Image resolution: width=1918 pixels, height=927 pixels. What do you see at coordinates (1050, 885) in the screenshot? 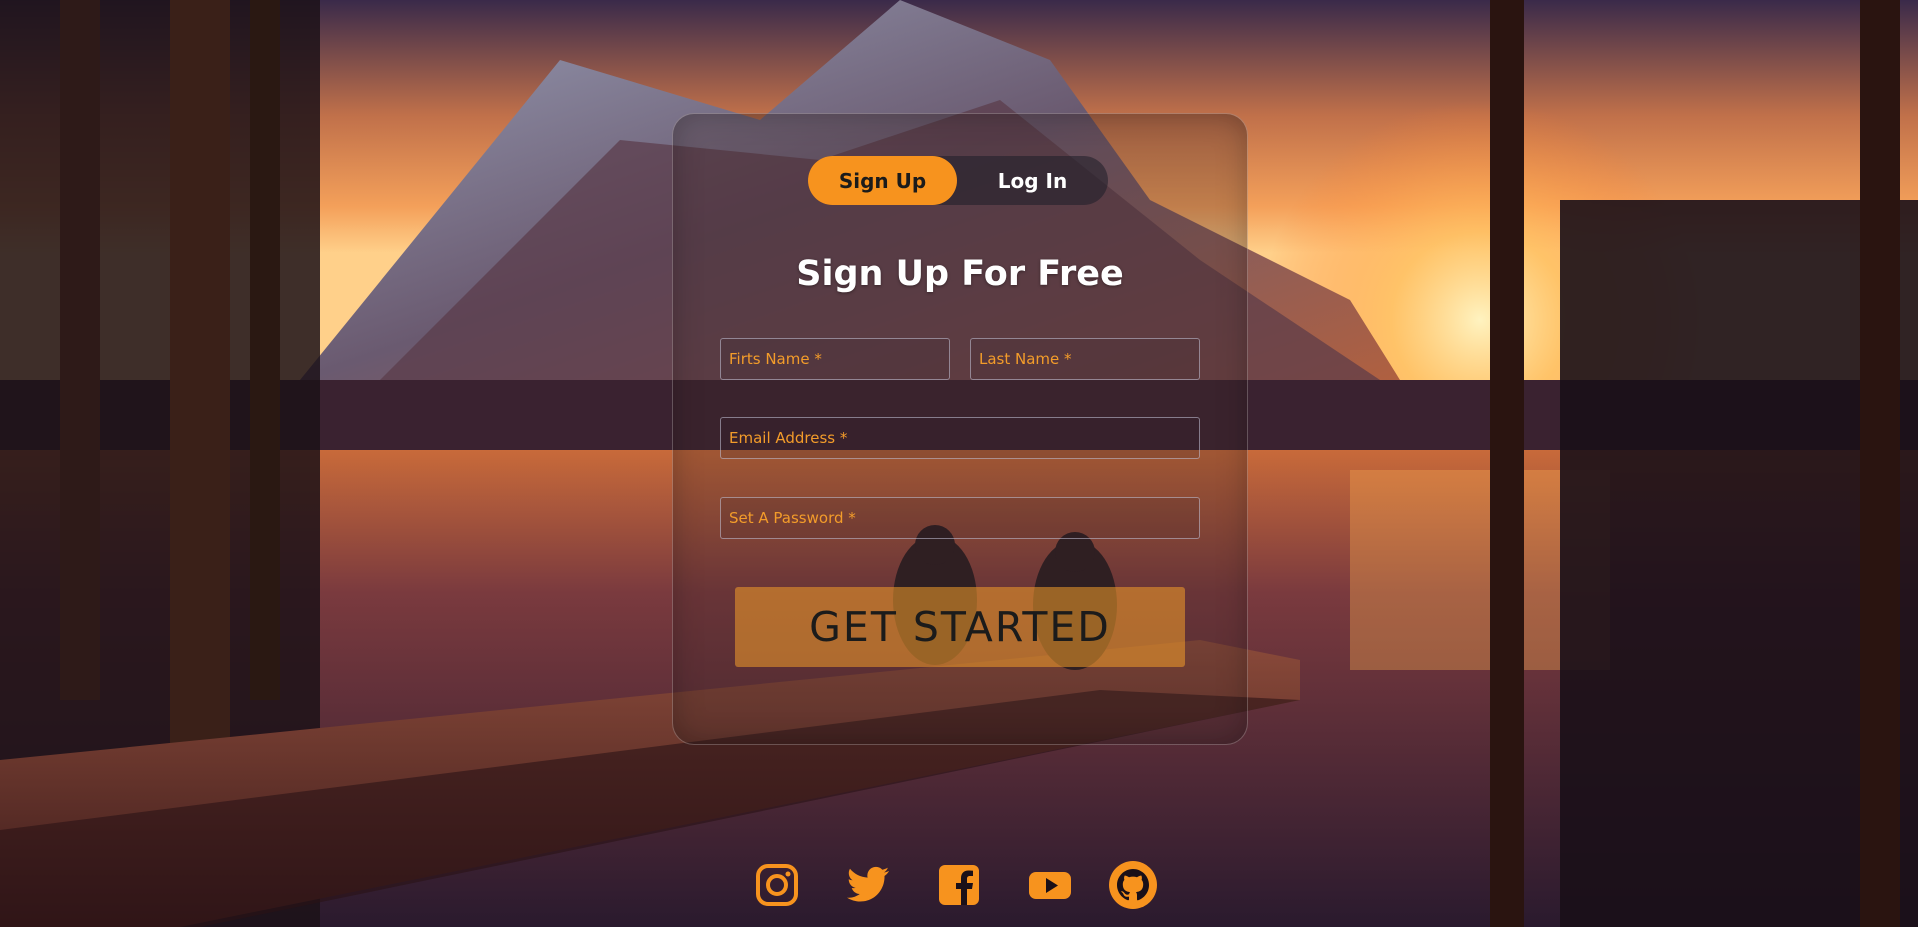
I see `youtube-icon` at bounding box center [1050, 885].